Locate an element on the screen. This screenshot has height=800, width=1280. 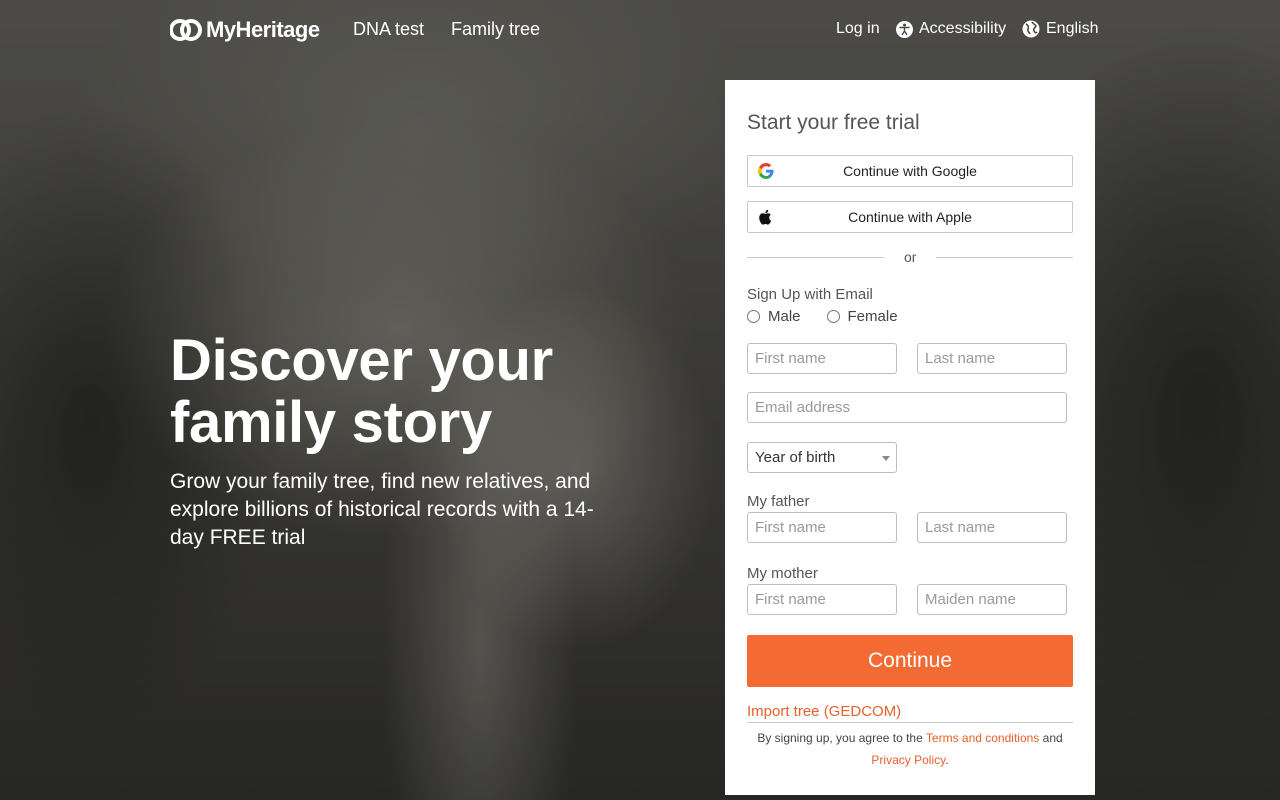
hero-heading-line2: family story is located at coordinates (331, 422).